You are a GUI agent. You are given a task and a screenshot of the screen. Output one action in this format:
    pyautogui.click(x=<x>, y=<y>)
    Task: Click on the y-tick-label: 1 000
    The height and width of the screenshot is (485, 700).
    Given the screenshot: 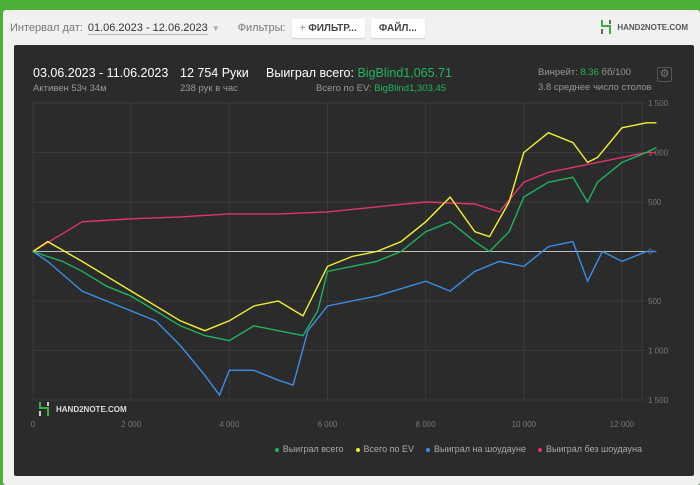 What is the action you would take?
    pyautogui.click(x=658, y=351)
    